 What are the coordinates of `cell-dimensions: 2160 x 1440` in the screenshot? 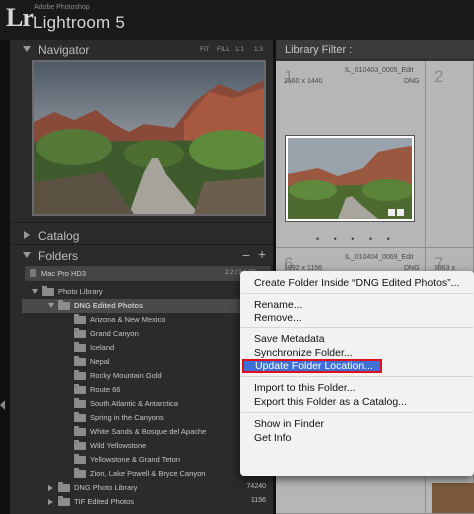 It's located at (303, 81).